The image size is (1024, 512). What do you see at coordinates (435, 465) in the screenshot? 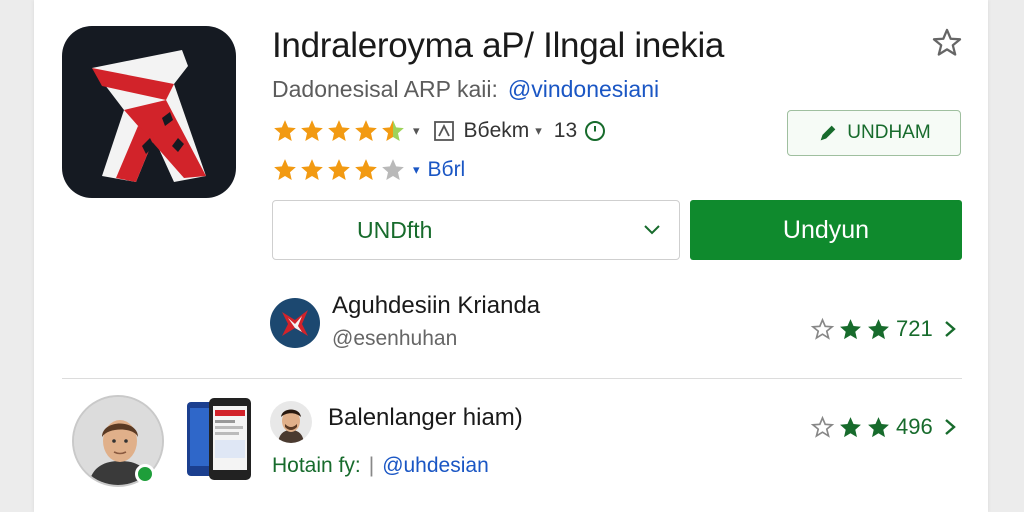
I see `footer-handle-link: @uhdesian` at bounding box center [435, 465].